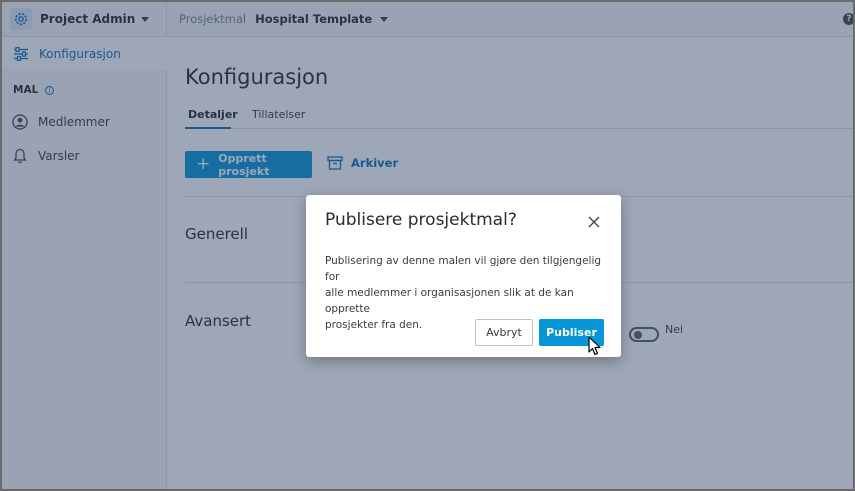 The height and width of the screenshot is (491, 855). Describe the element at coordinates (421, 220) in the screenshot. I see `dialog-title: Publisere prosjektmal?` at that location.